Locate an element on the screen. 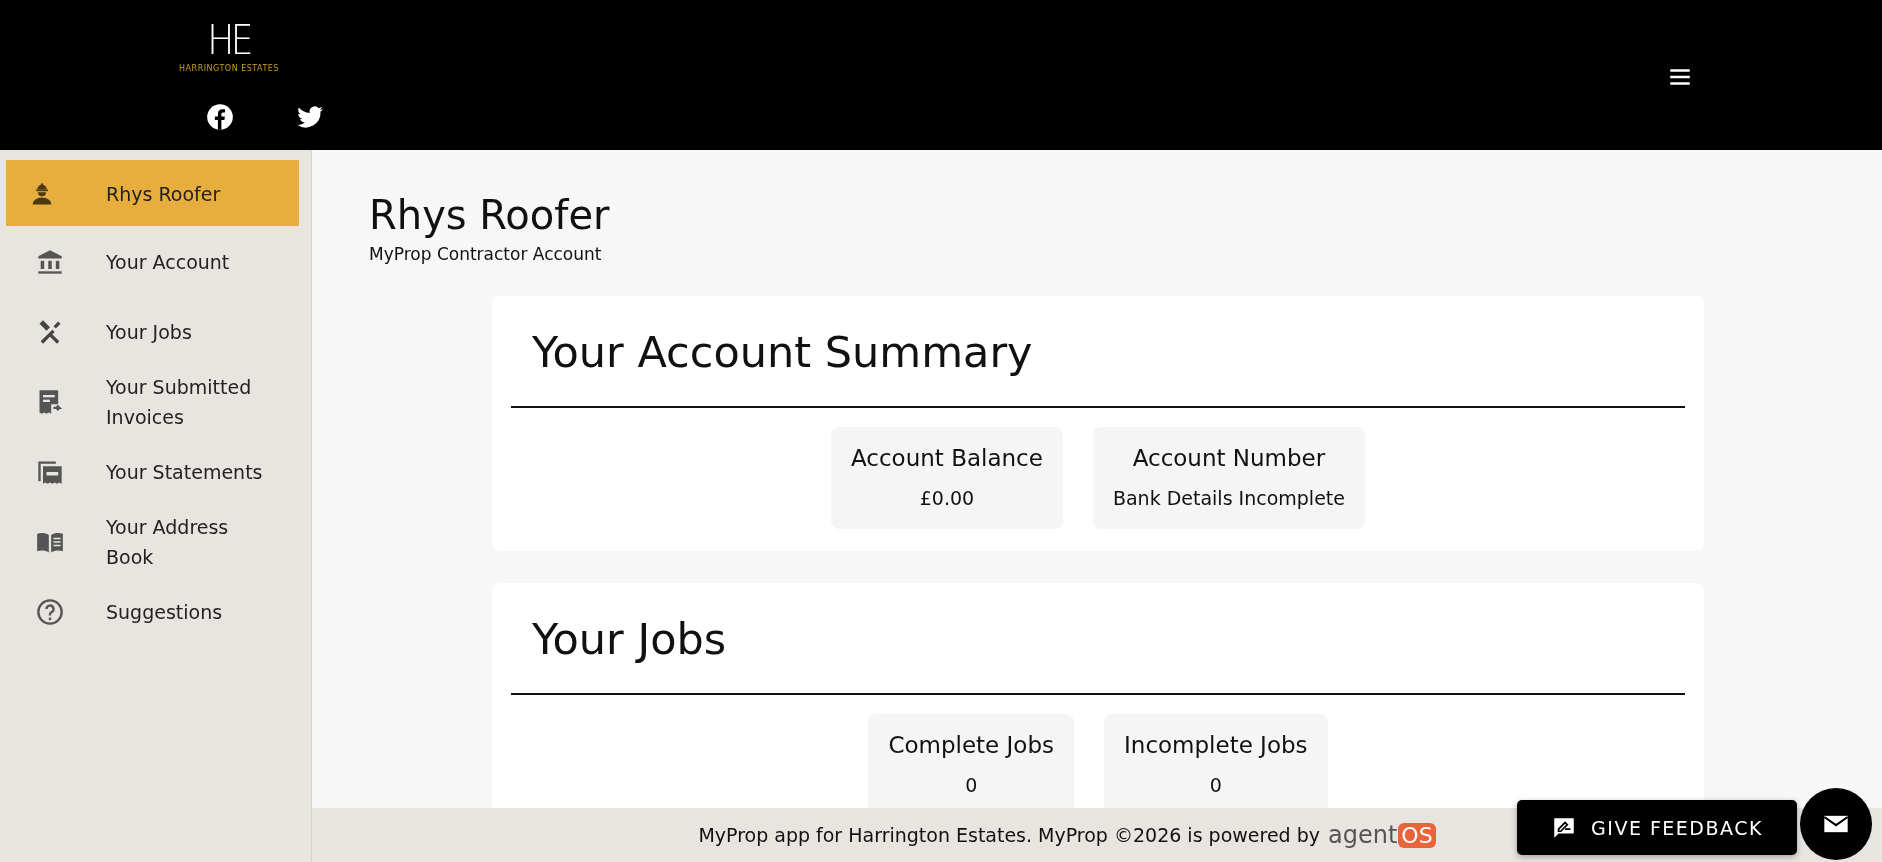 This screenshot has width=1882, height=862. card-title: Your Jobs is located at coordinates (630, 639).